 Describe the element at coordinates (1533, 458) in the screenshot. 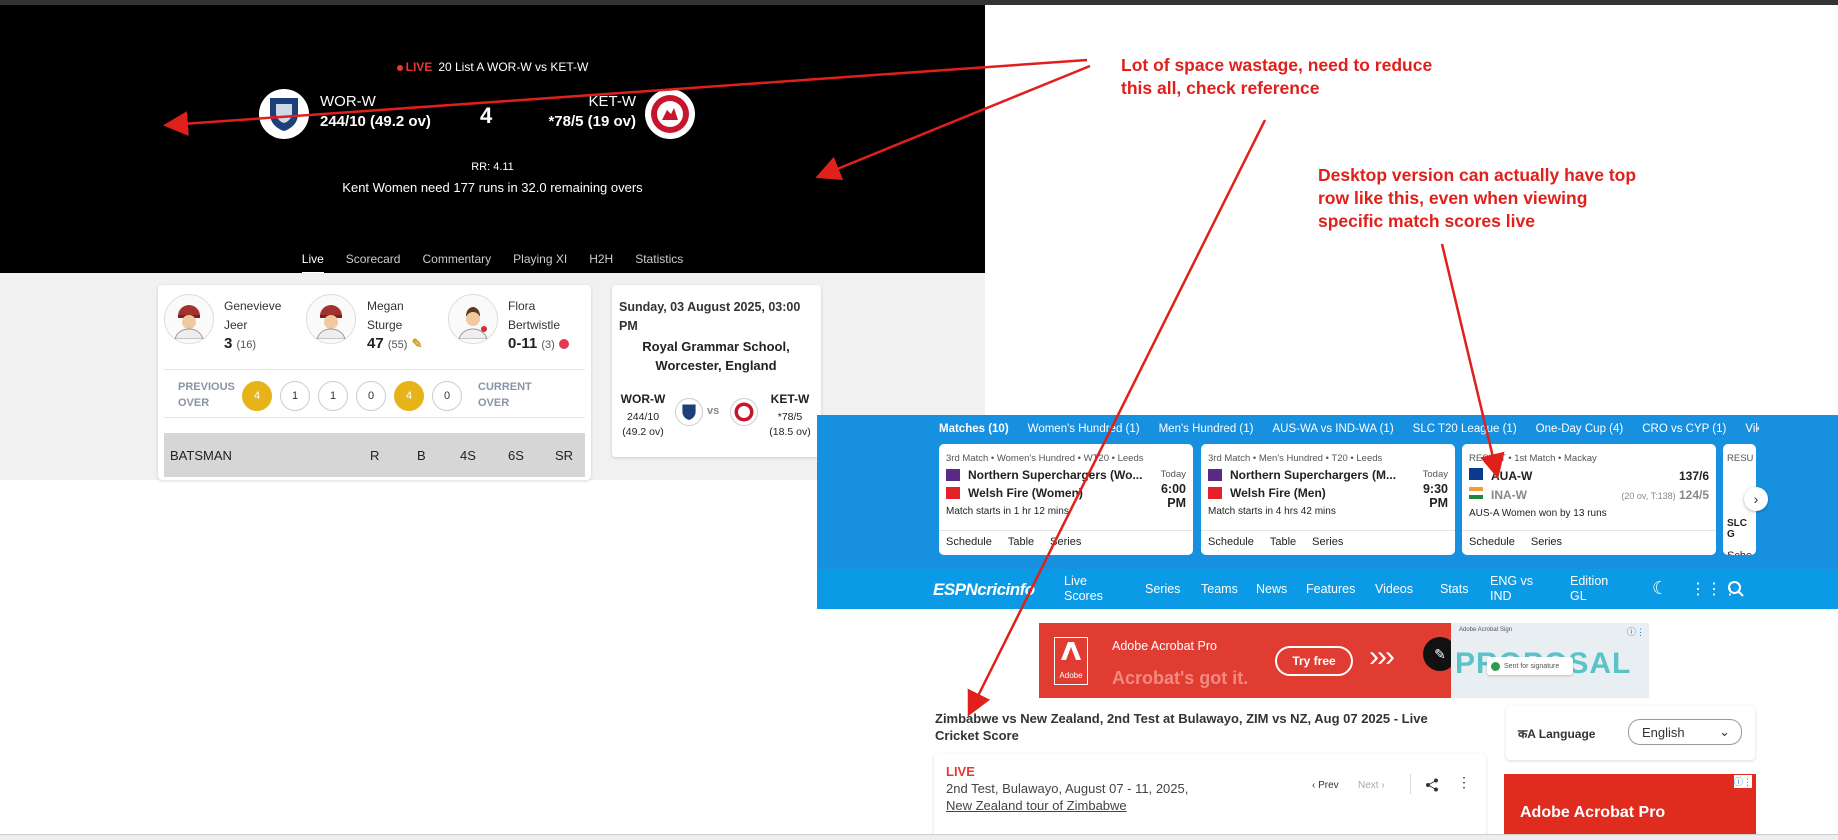

I see `match-card-meta: RESULT • 1st Match • Mackay` at that location.